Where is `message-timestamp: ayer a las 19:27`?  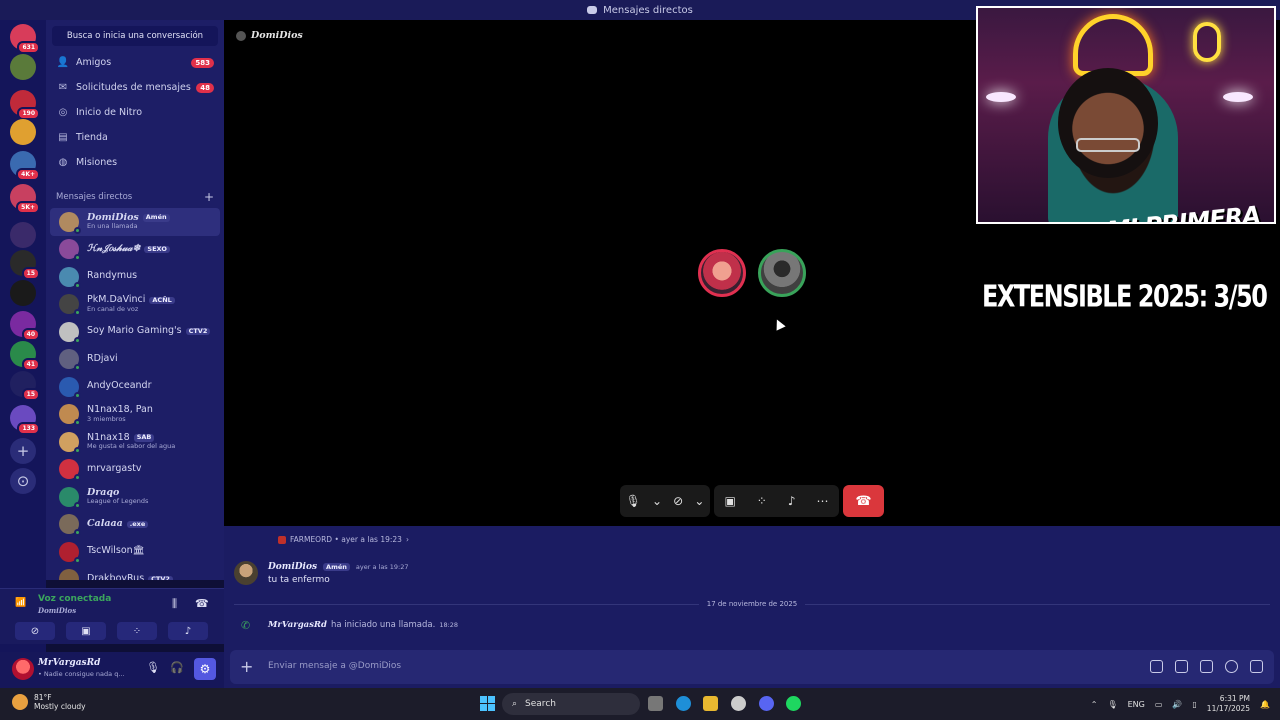 message-timestamp: ayer a las 19:27 is located at coordinates (382, 567).